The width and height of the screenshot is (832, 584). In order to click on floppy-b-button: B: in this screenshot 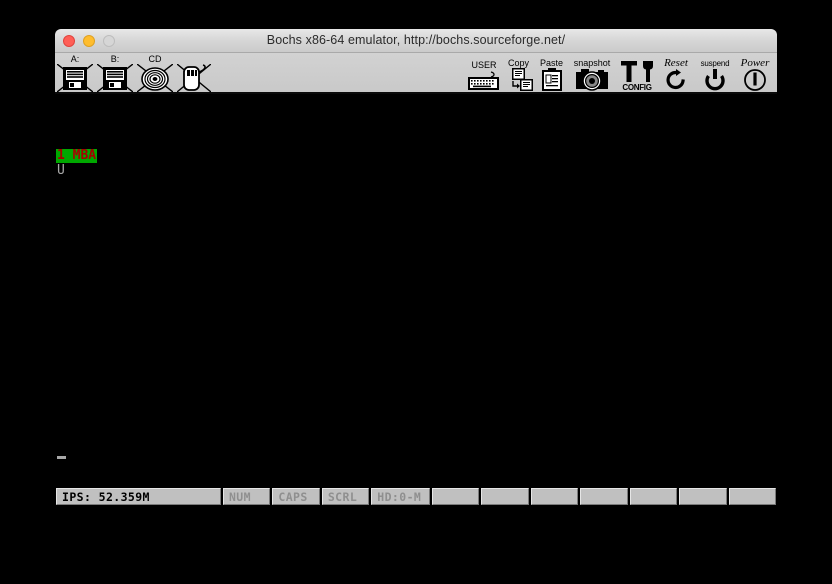, I will do `click(115, 72)`.